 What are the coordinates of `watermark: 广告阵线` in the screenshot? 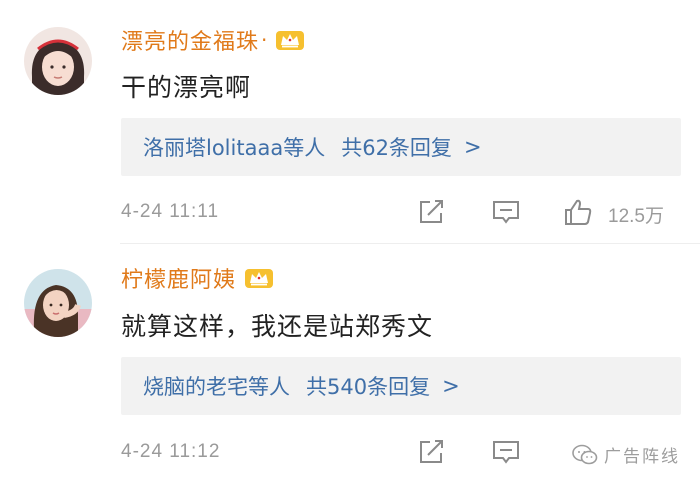 It's located at (626, 454).